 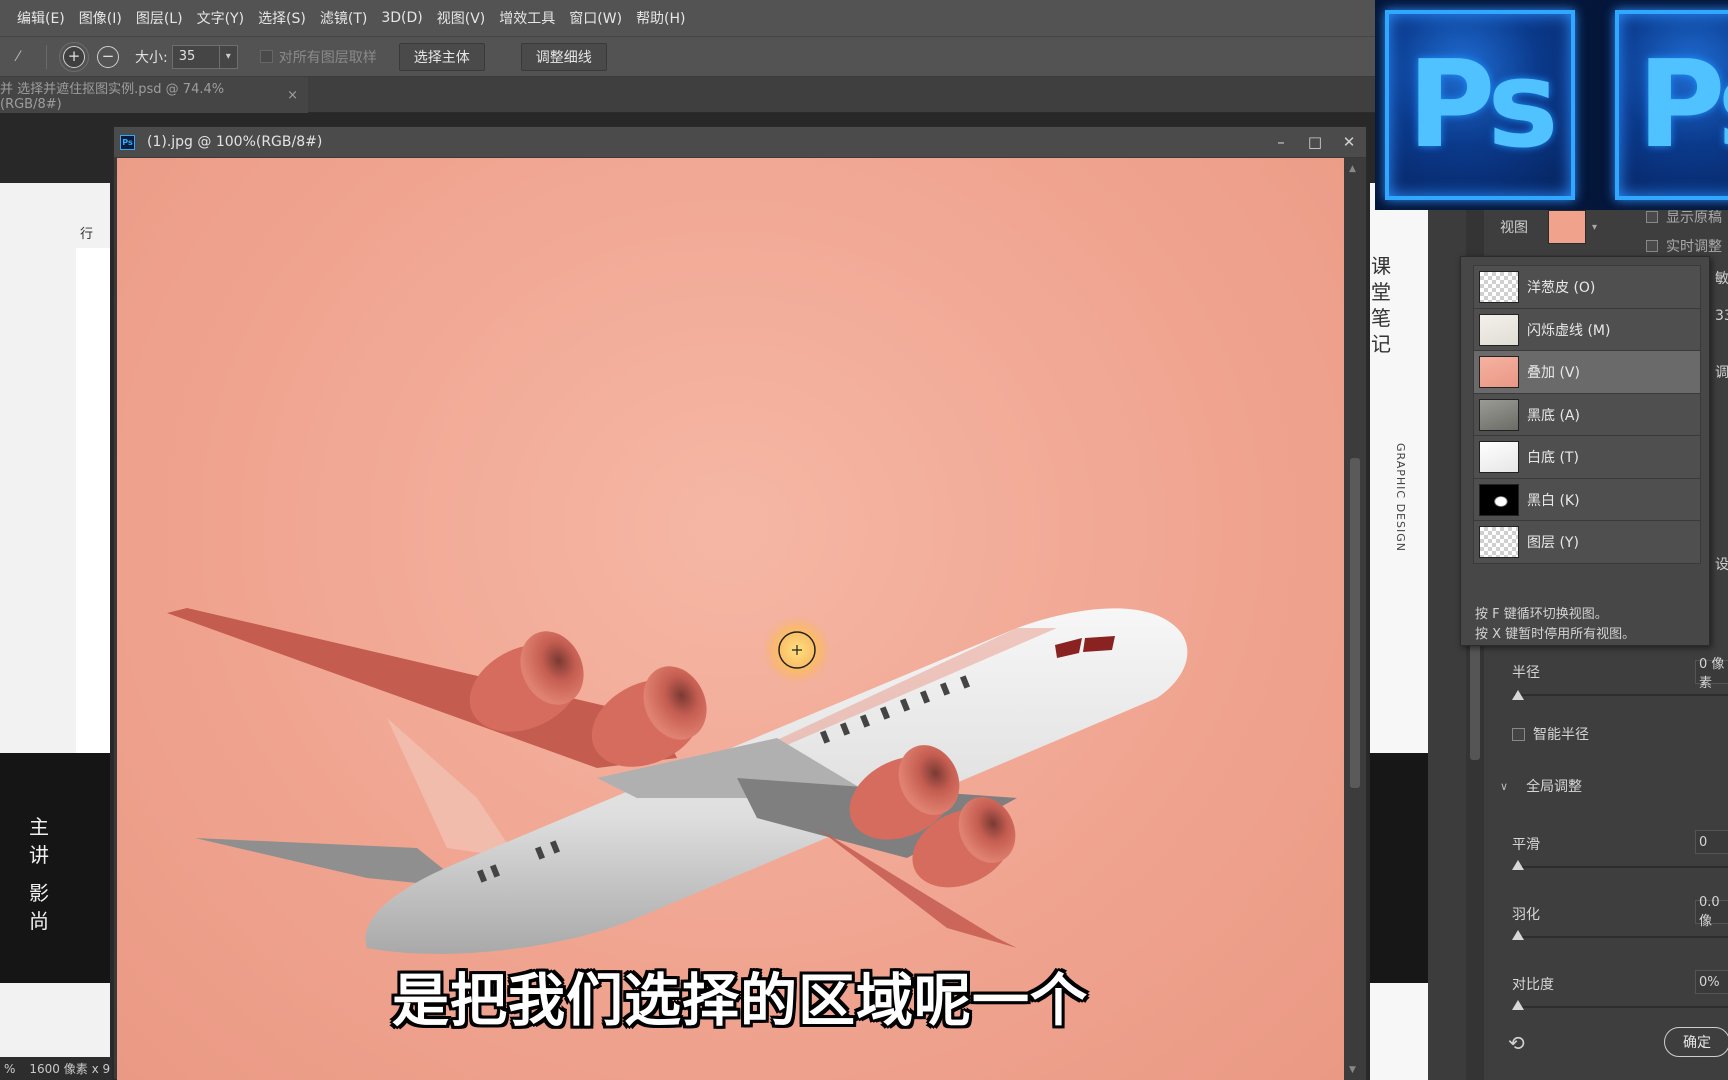 I want to click on document-tab: 并 选择并遮住抠图实例.psd @ 74.4%(RGB/8#) ×, so click(x=154, y=95).